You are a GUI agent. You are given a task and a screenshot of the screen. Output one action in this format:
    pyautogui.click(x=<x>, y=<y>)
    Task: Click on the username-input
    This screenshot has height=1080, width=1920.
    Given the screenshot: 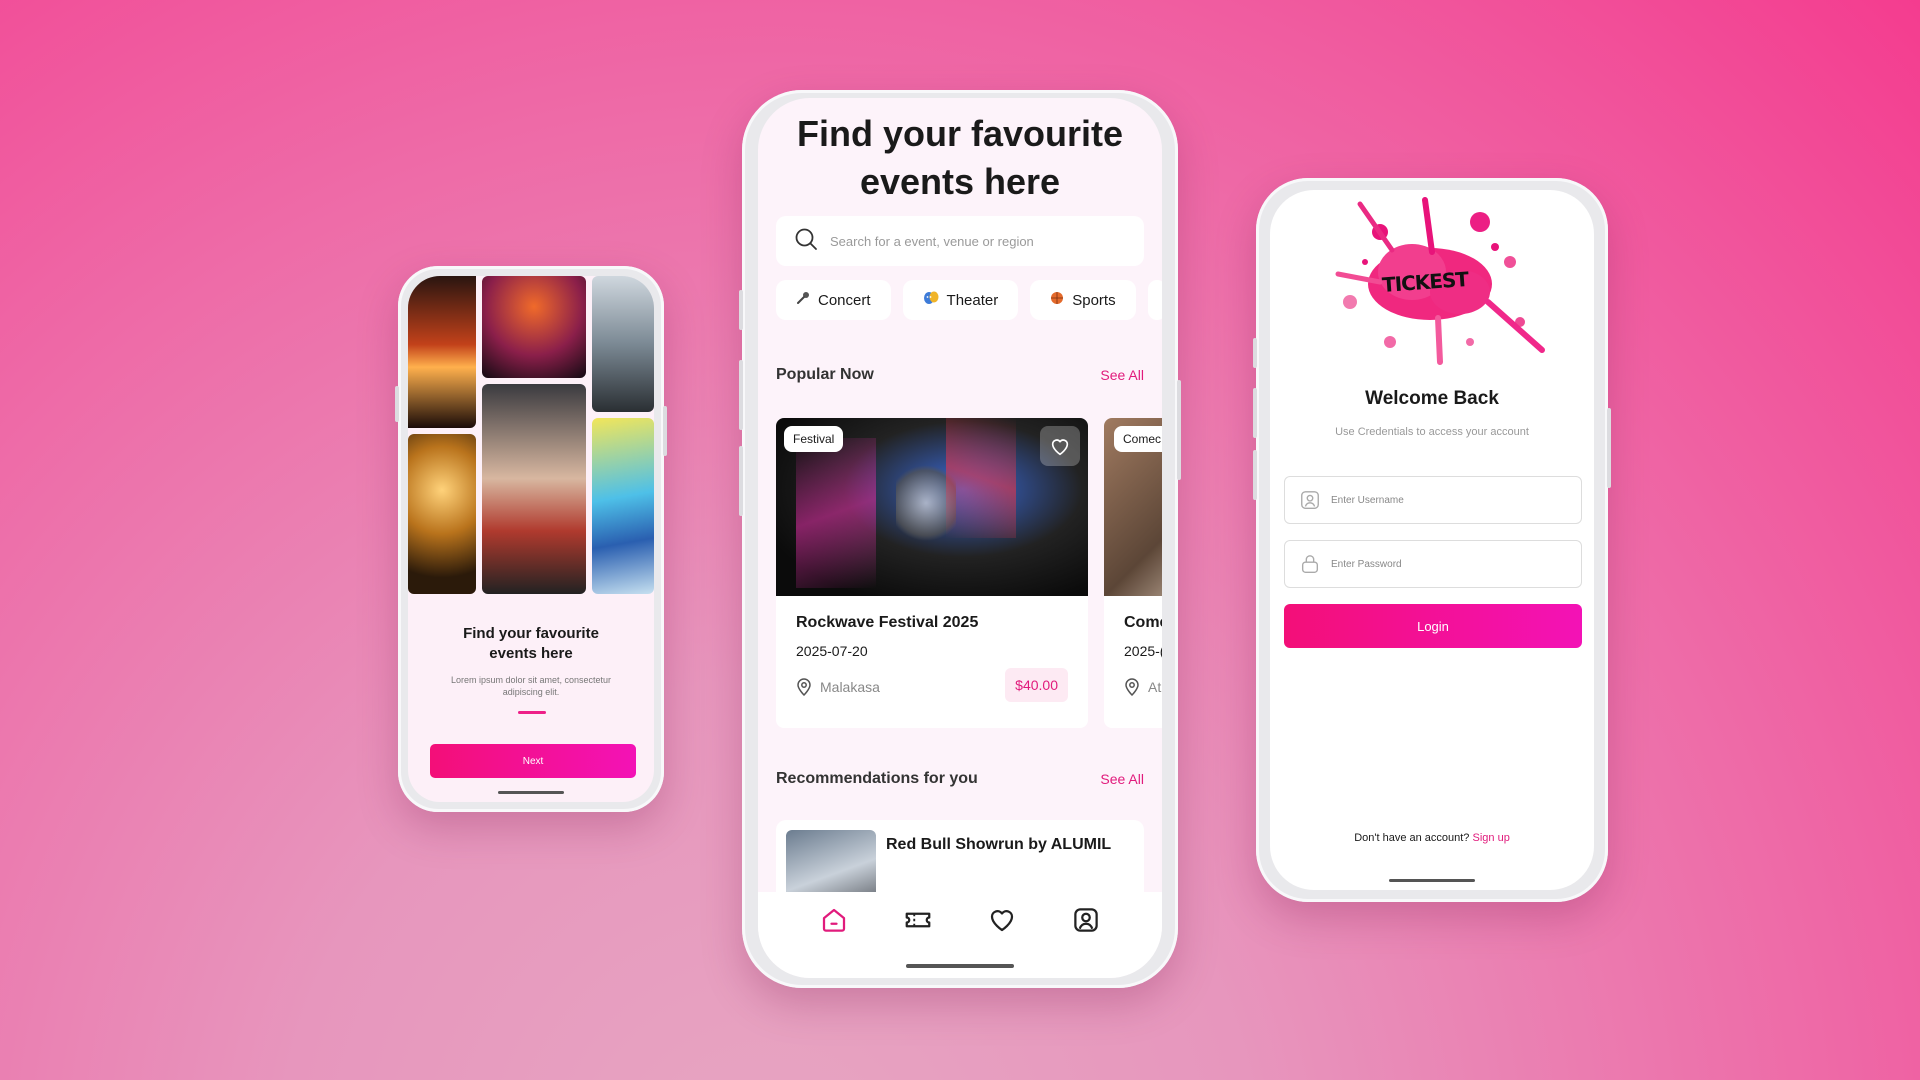 What is the action you would take?
    pyautogui.click(x=1431, y=500)
    